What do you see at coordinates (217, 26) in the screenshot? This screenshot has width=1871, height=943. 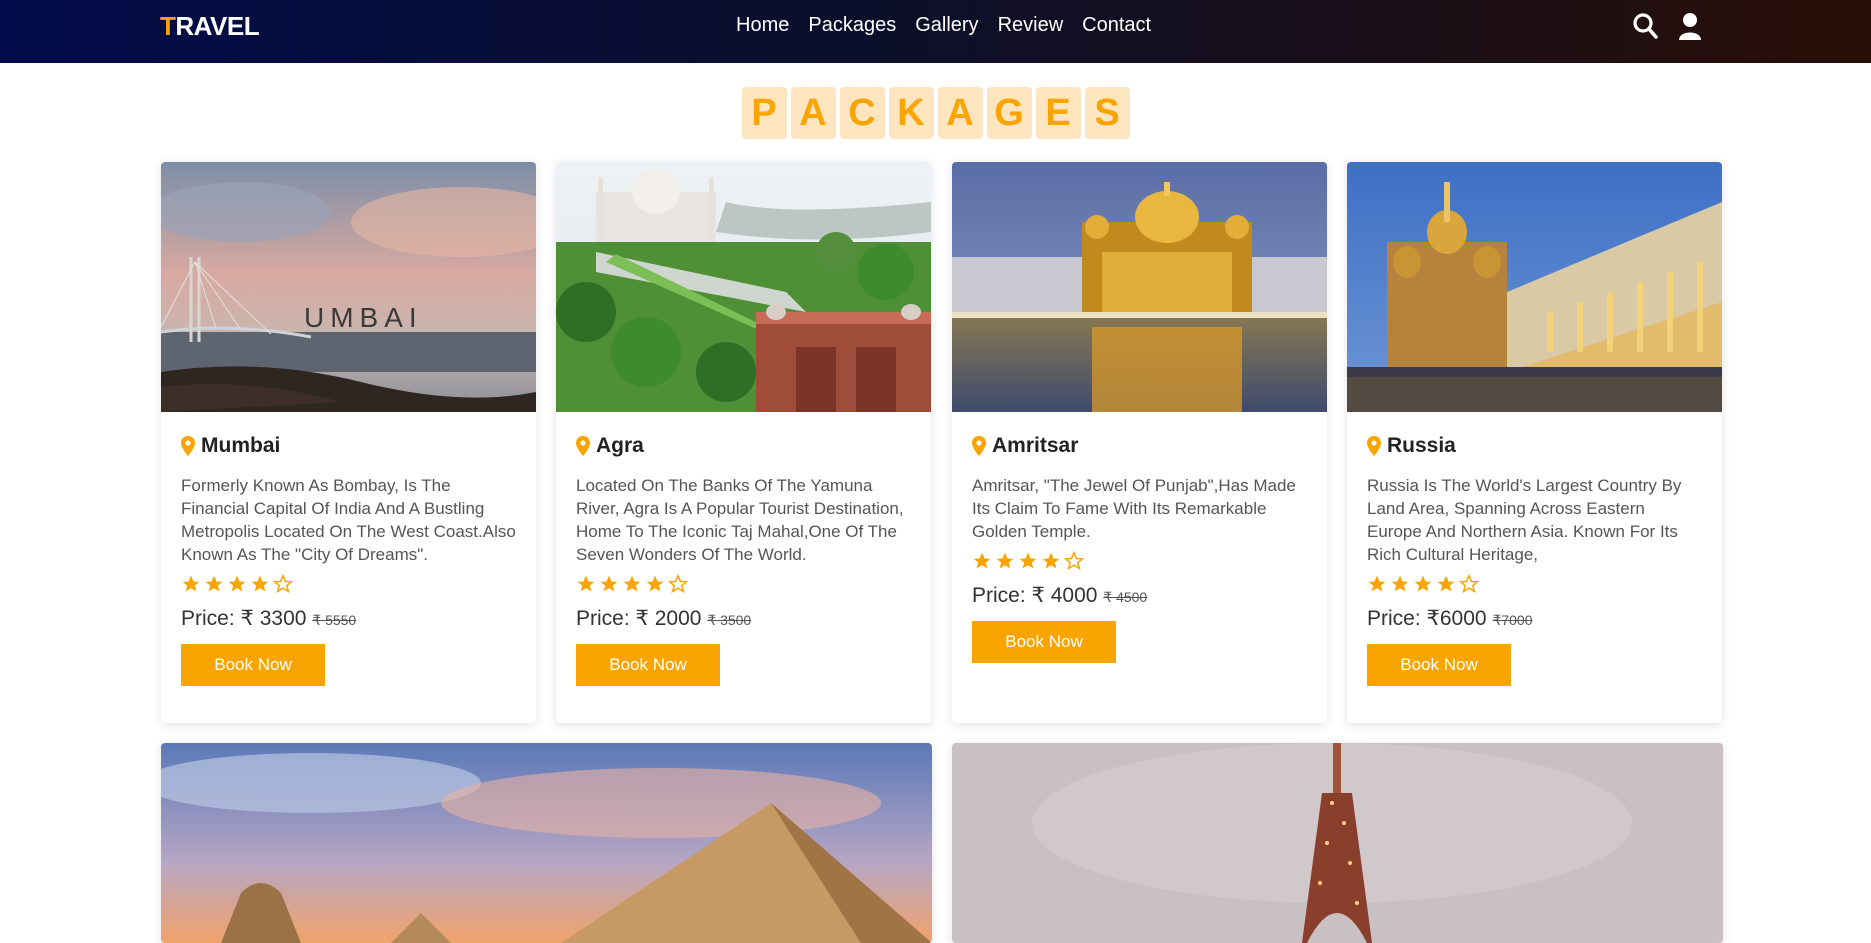 I see `logo-rest: RAVEL` at bounding box center [217, 26].